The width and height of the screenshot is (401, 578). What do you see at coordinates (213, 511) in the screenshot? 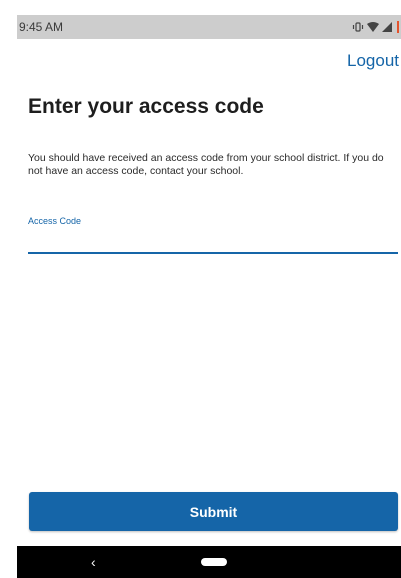
I see `submit-button: Submit` at bounding box center [213, 511].